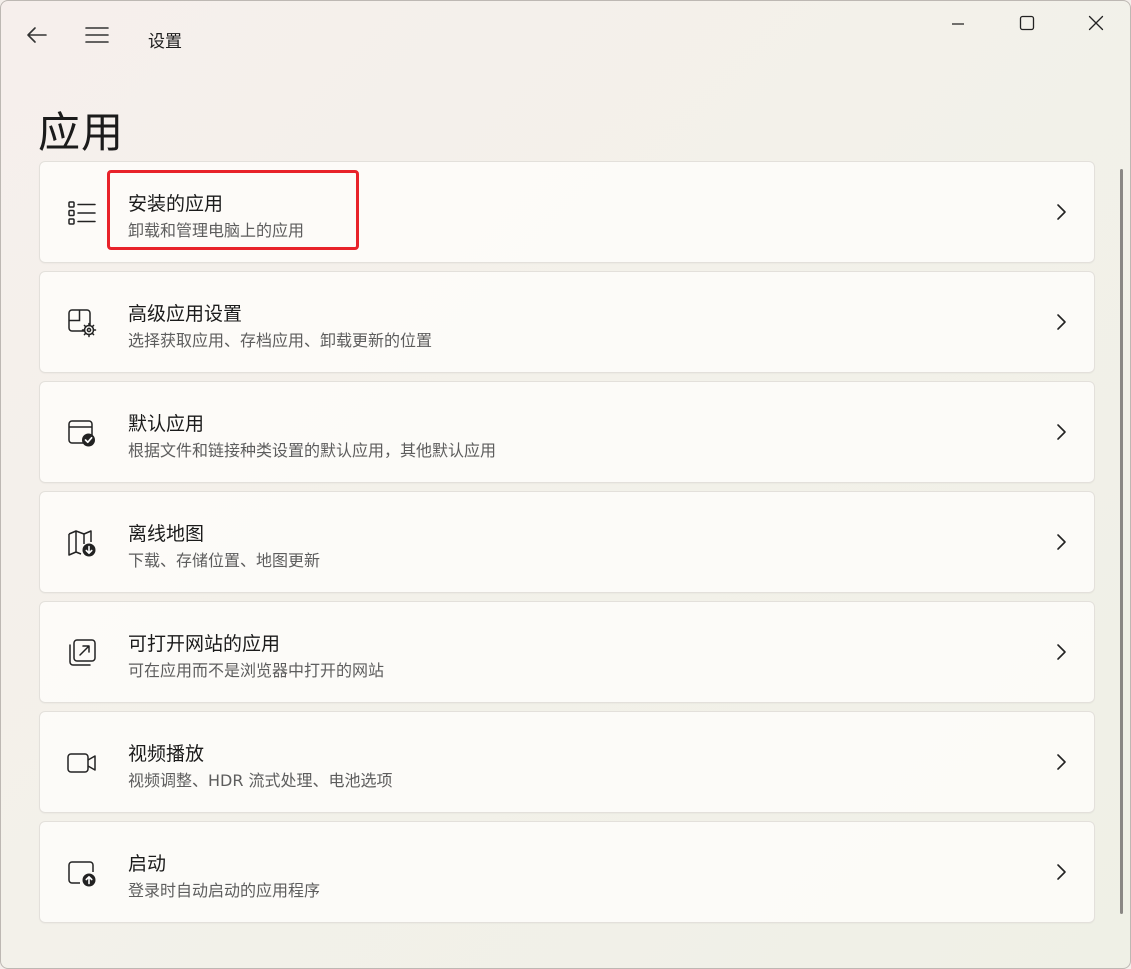 This screenshot has width=1131, height=969. Describe the element at coordinates (82, 433) in the screenshot. I see `default-app-icon` at that location.